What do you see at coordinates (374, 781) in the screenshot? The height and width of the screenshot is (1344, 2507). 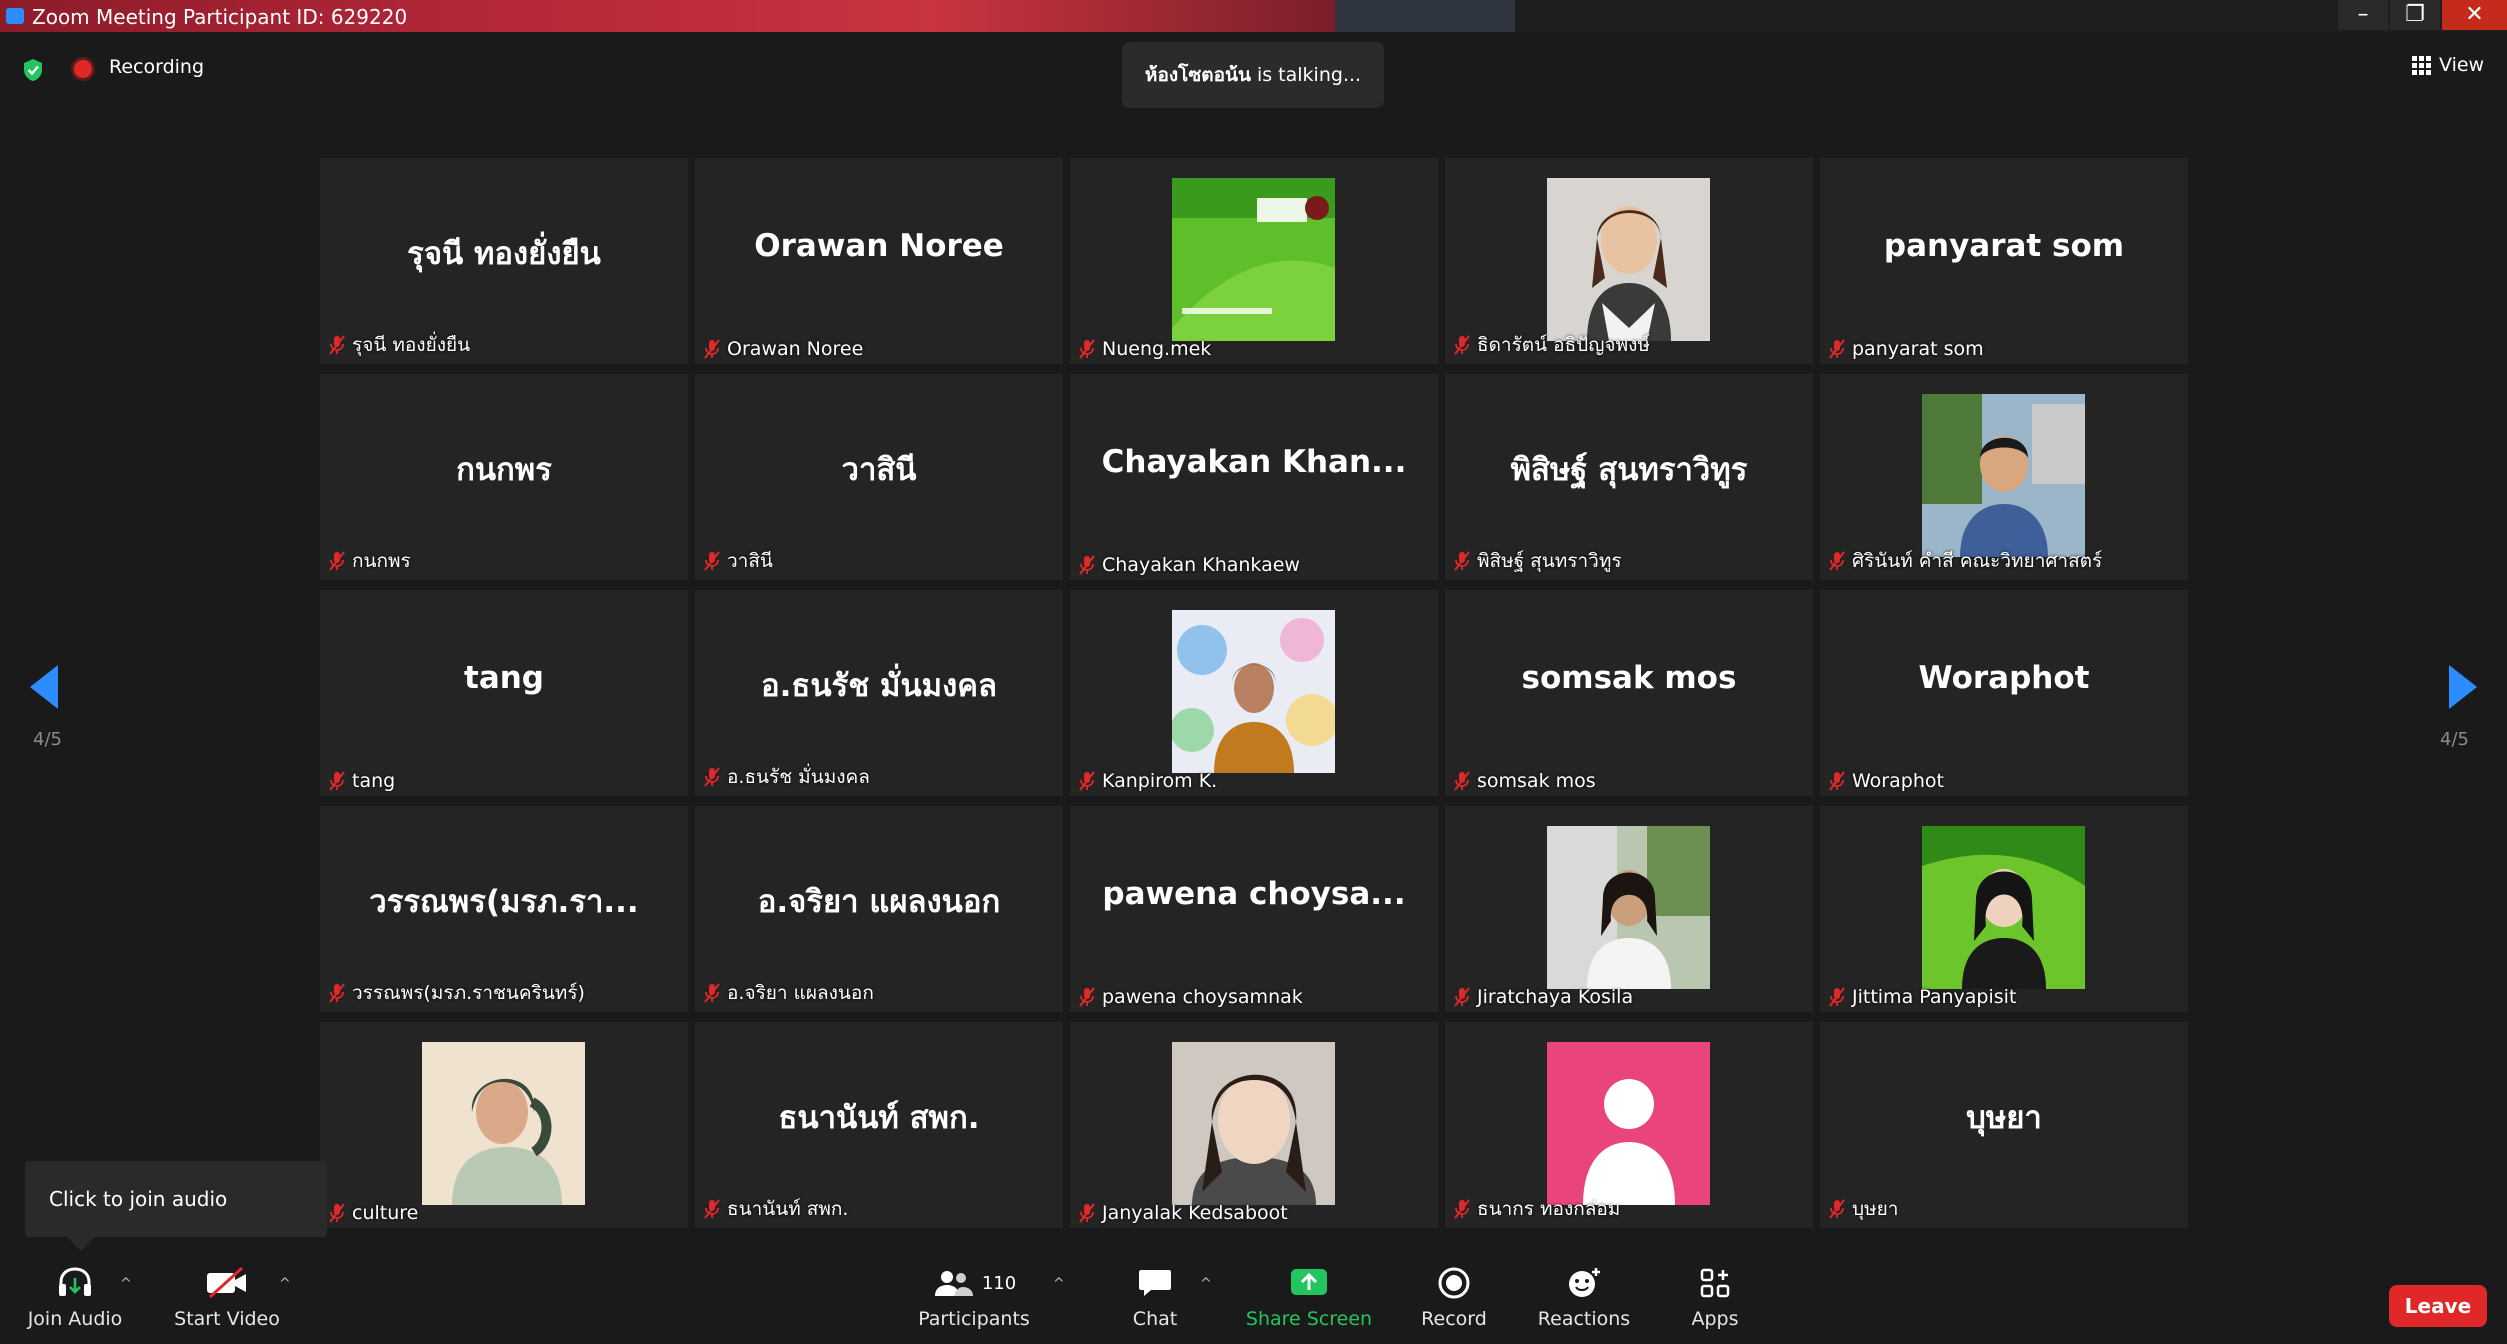 I see `participant-name: tang` at bounding box center [374, 781].